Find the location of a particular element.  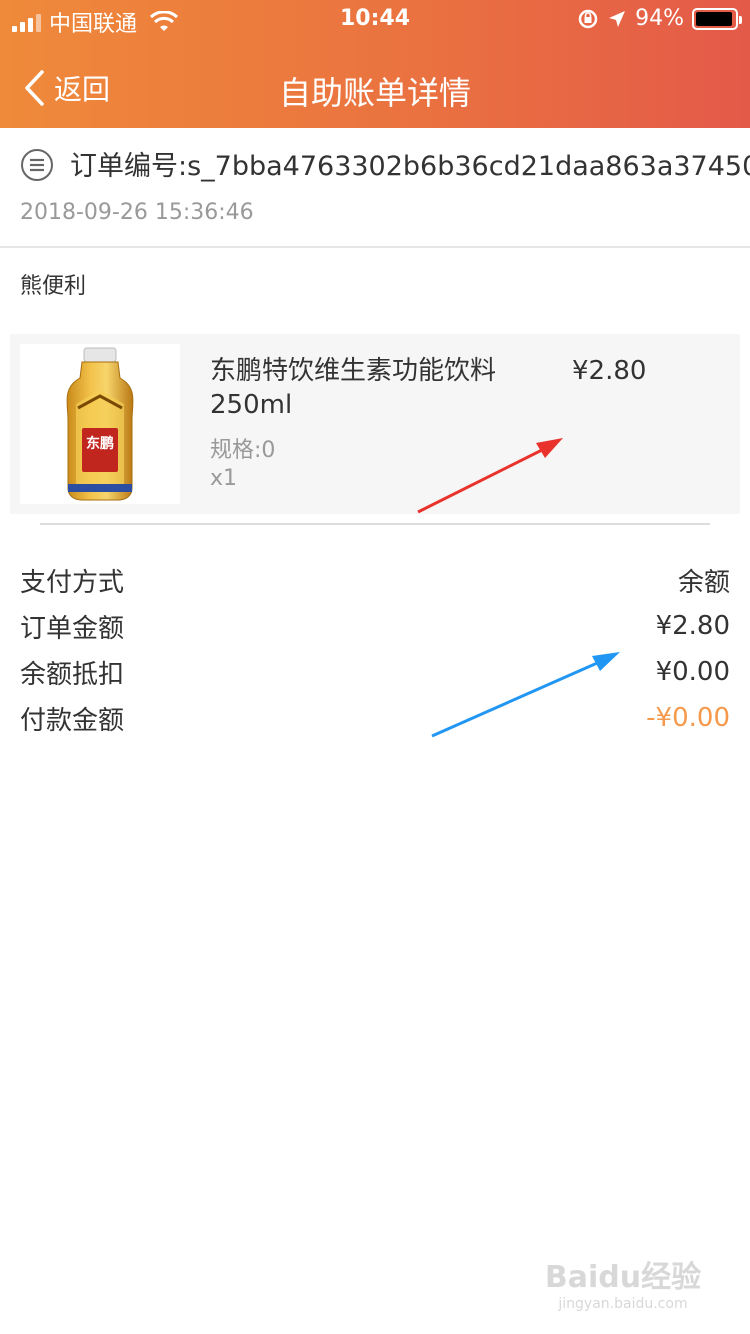

location-icon is located at coordinates (617, 18).